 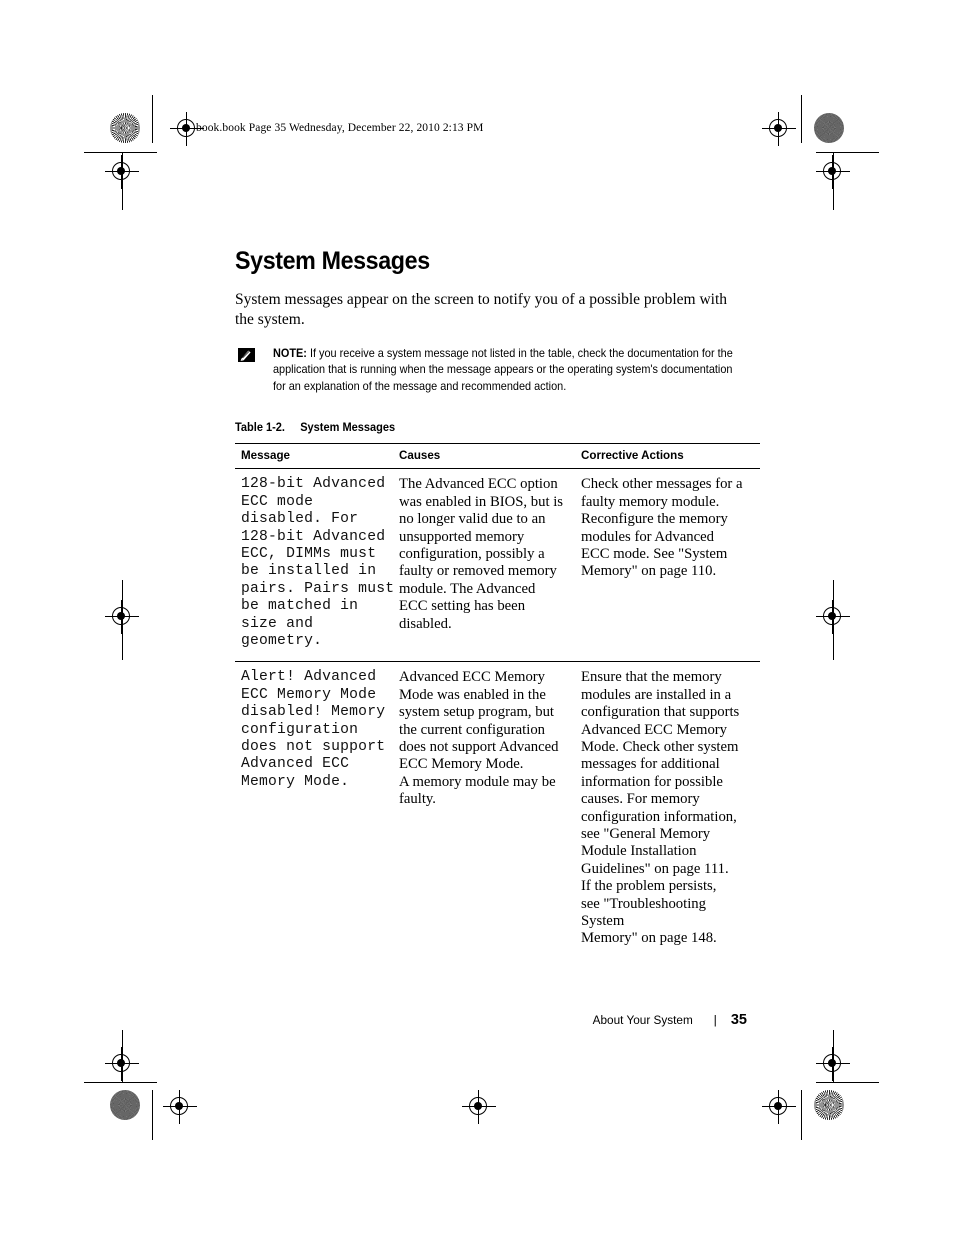 I want to click on text-line: Mode was enabled in the, so click(x=472, y=694).